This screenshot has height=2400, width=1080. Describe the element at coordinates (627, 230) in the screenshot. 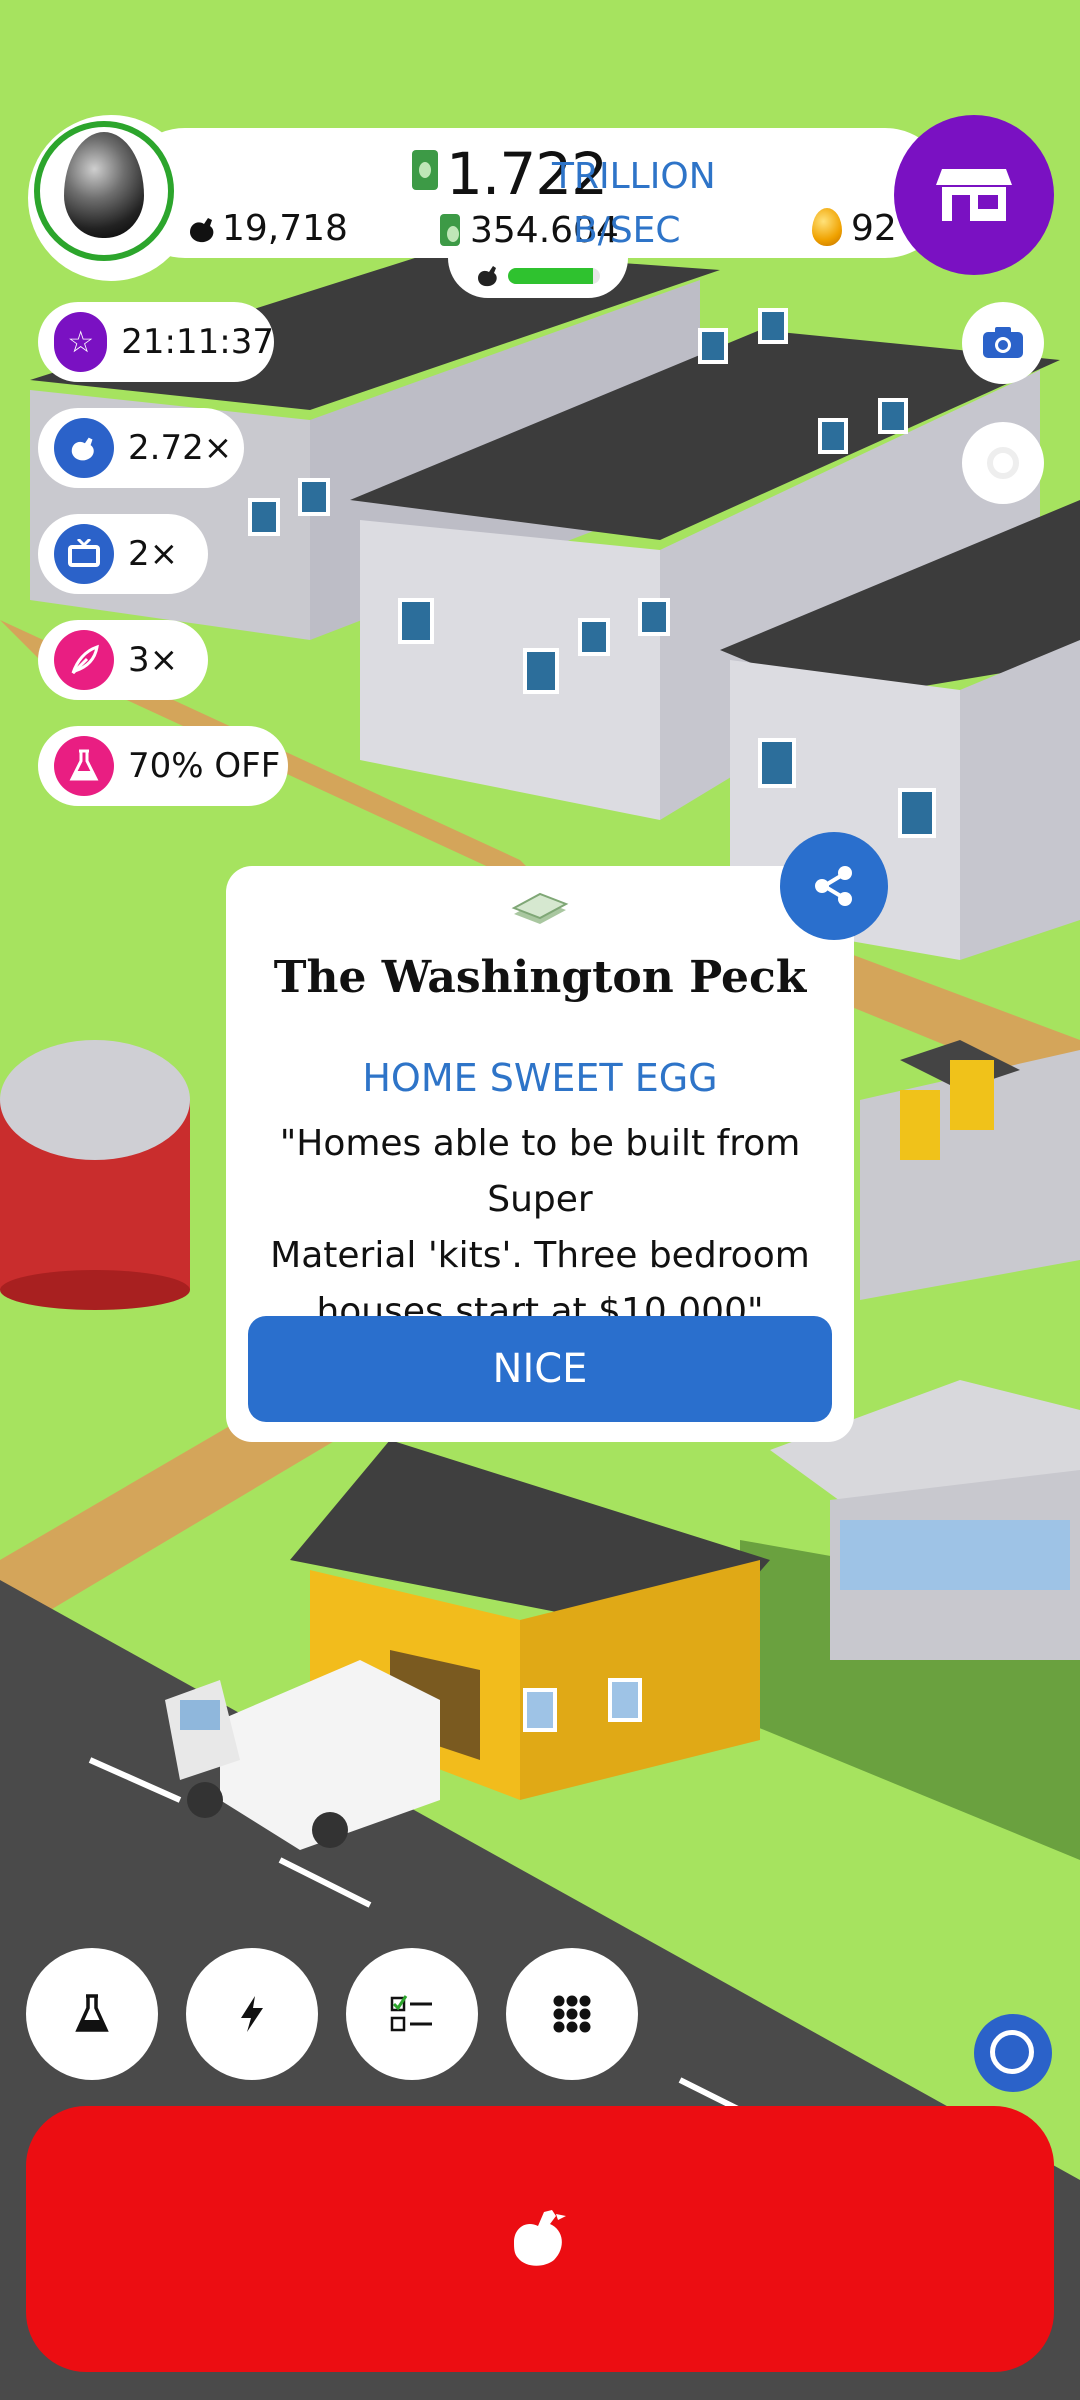

I see `income-rate-unit: B/SEC` at that location.